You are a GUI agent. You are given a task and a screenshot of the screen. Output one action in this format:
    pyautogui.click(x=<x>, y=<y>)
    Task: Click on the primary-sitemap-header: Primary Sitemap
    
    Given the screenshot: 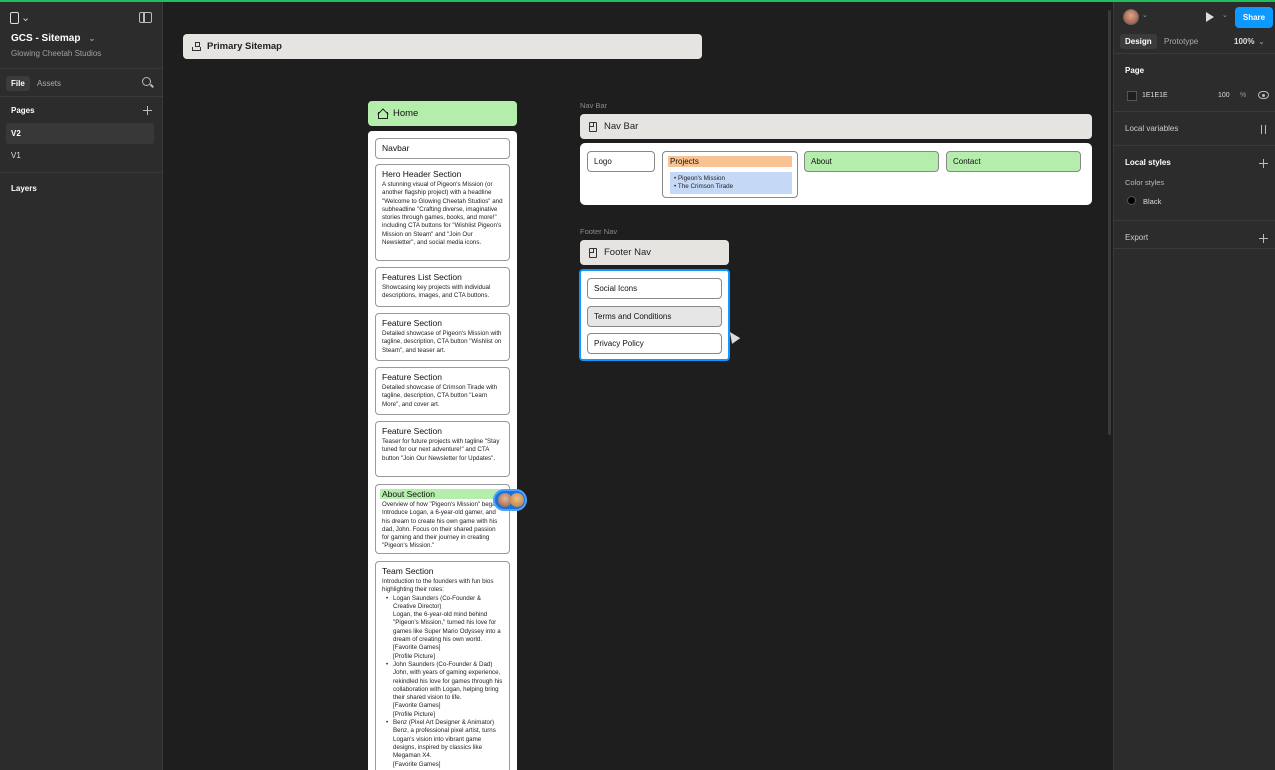 What is the action you would take?
    pyautogui.click(x=442, y=46)
    